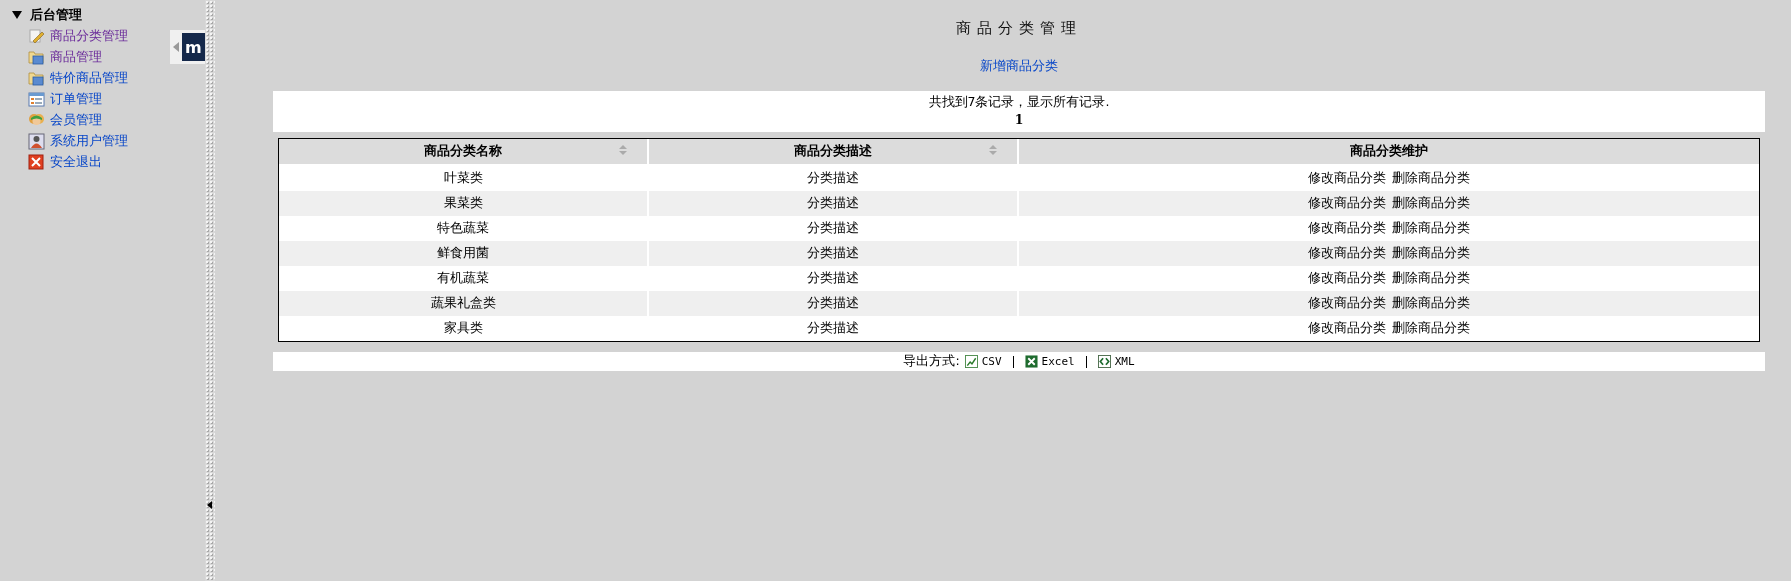  What do you see at coordinates (931, 361) in the screenshot?
I see `export-label: 导出方式:` at bounding box center [931, 361].